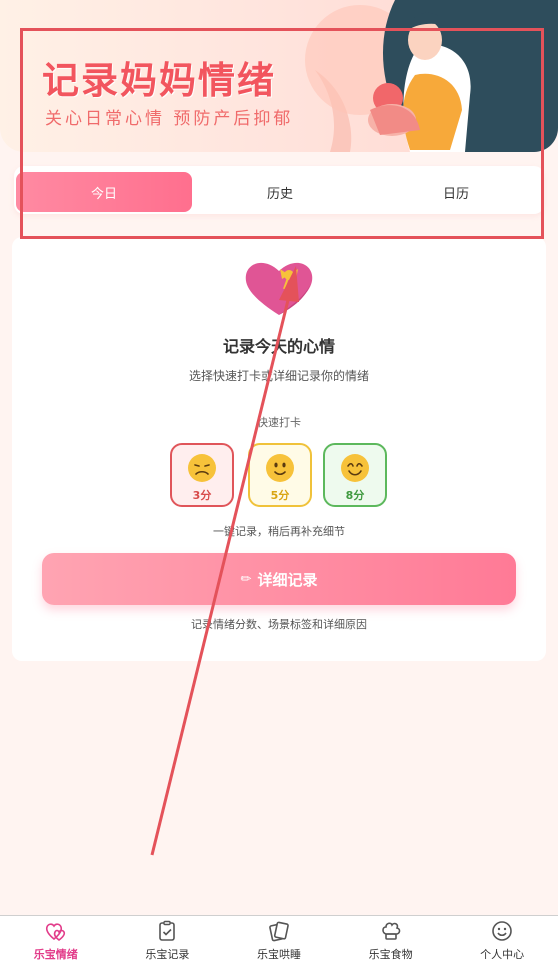 The width and height of the screenshot is (558, 965). Describe the element at coordinates (55, 932) in the screenshot. I see `hearts-icon` at that location.